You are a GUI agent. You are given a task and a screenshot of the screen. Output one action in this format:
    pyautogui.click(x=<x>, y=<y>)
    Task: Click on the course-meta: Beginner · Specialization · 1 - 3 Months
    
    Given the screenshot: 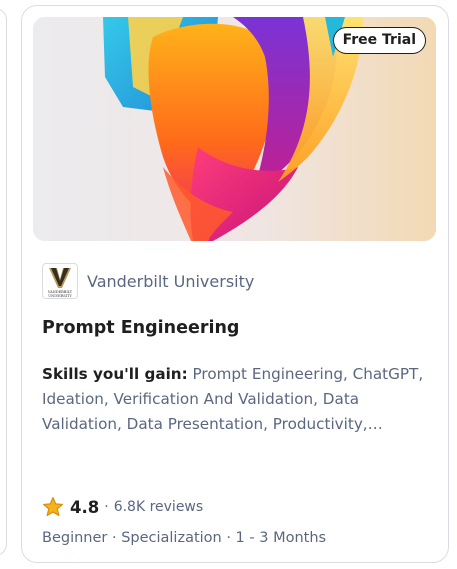 What is the action you would take?
    pyautogui.click(x=184, y=538)
    